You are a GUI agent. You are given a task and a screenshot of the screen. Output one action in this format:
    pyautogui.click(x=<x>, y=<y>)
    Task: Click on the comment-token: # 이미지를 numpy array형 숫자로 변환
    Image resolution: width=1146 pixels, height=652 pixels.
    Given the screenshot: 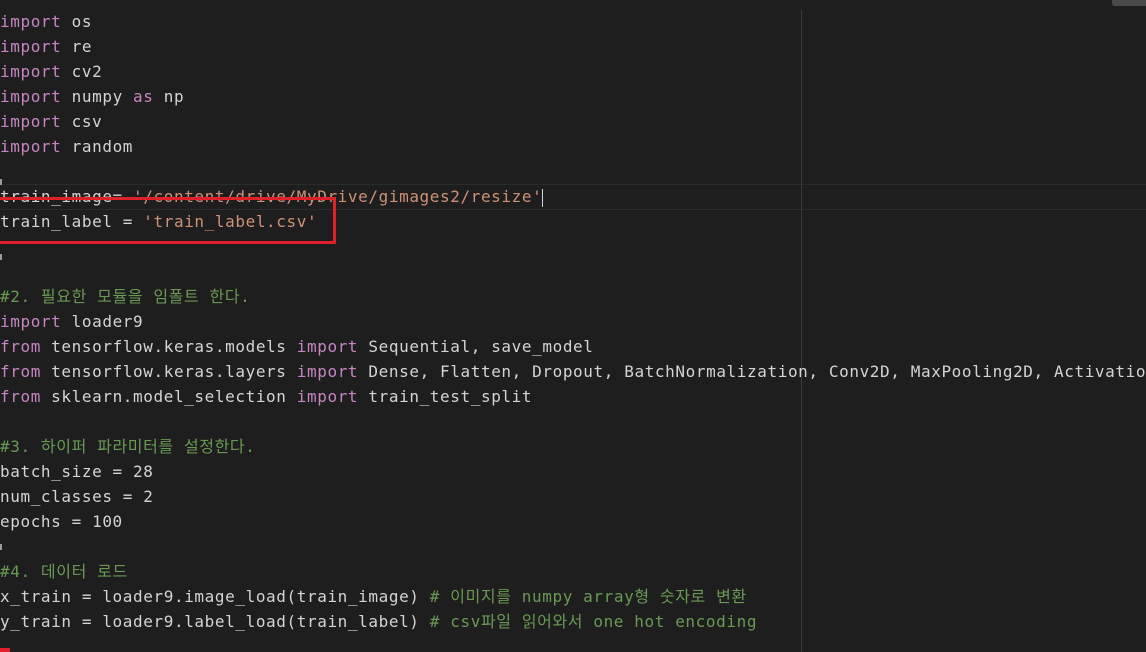 What is the action you would take?
    pyautogui.click(x=588, y=596)
    